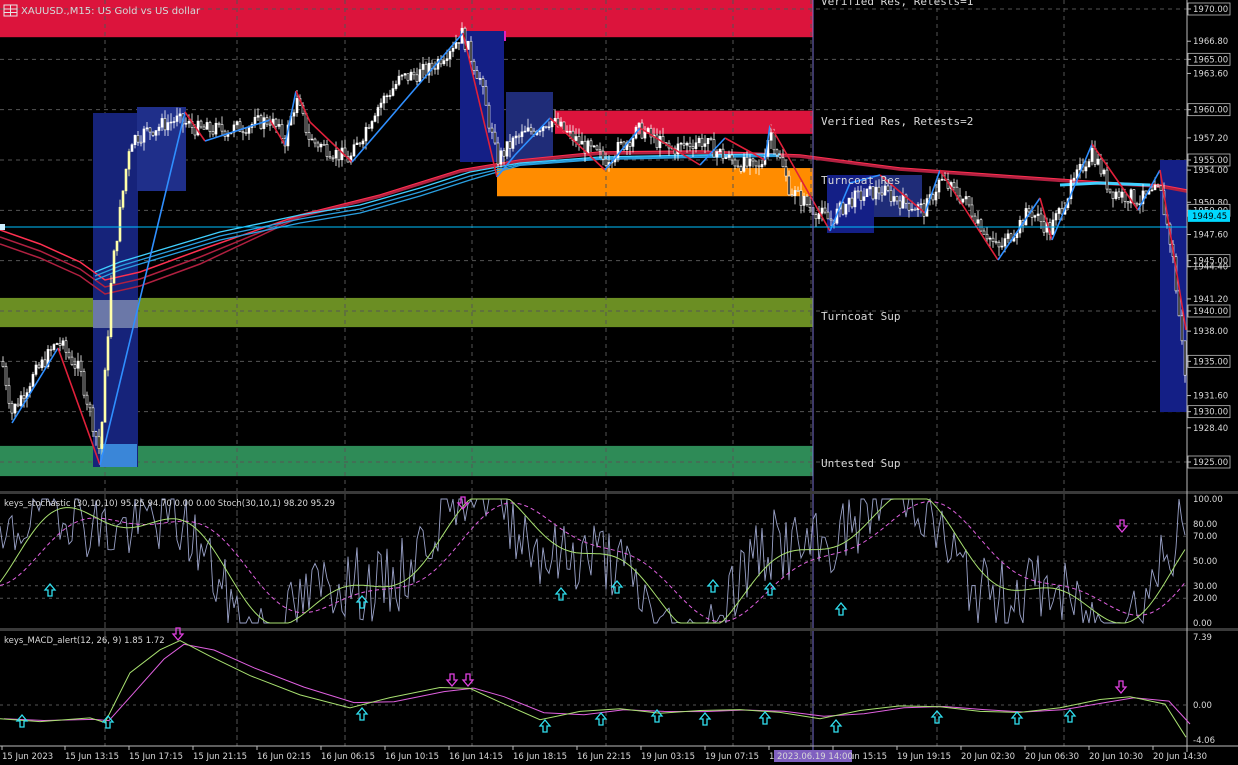 The height and width of the screenshot is (765, 1238). I want to click on time-label: 16 Jun 02:15, so click(284, 757).